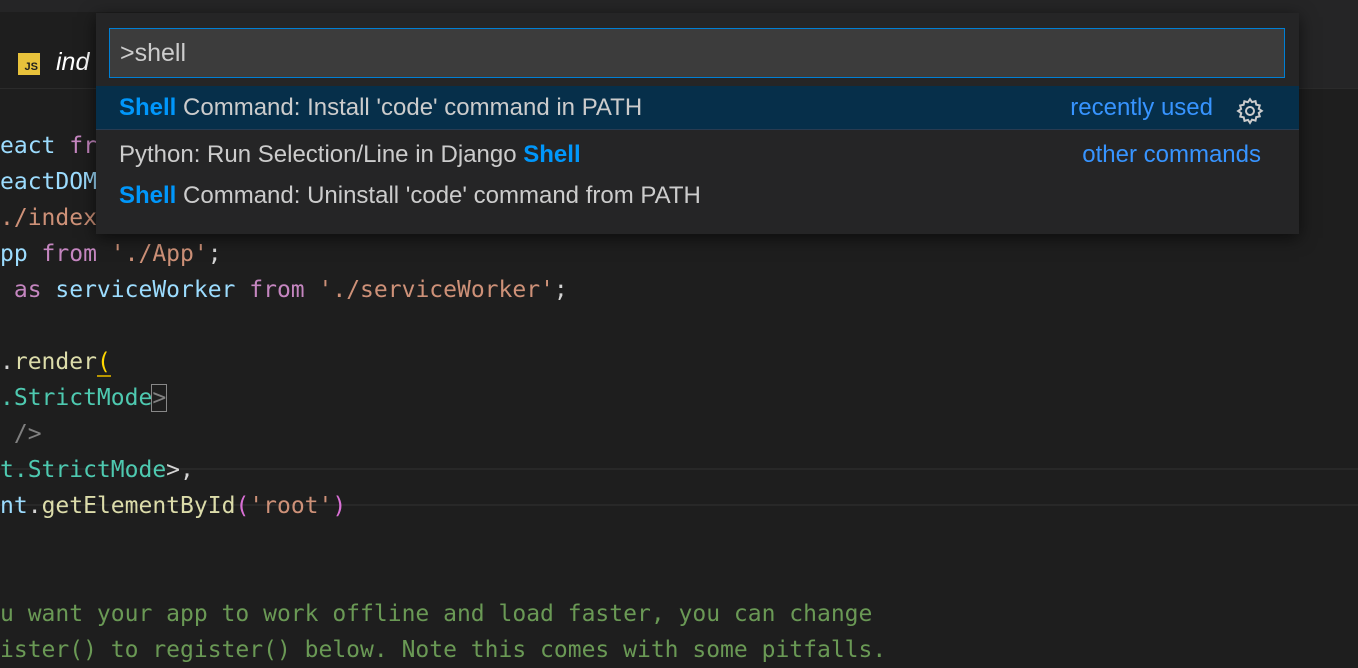 The width and height of the screenshot is (1358, 668). What do you see at coordinates (159, 398) in the screenshot?
I see `code-token: >` at bounding box center [159, 398].